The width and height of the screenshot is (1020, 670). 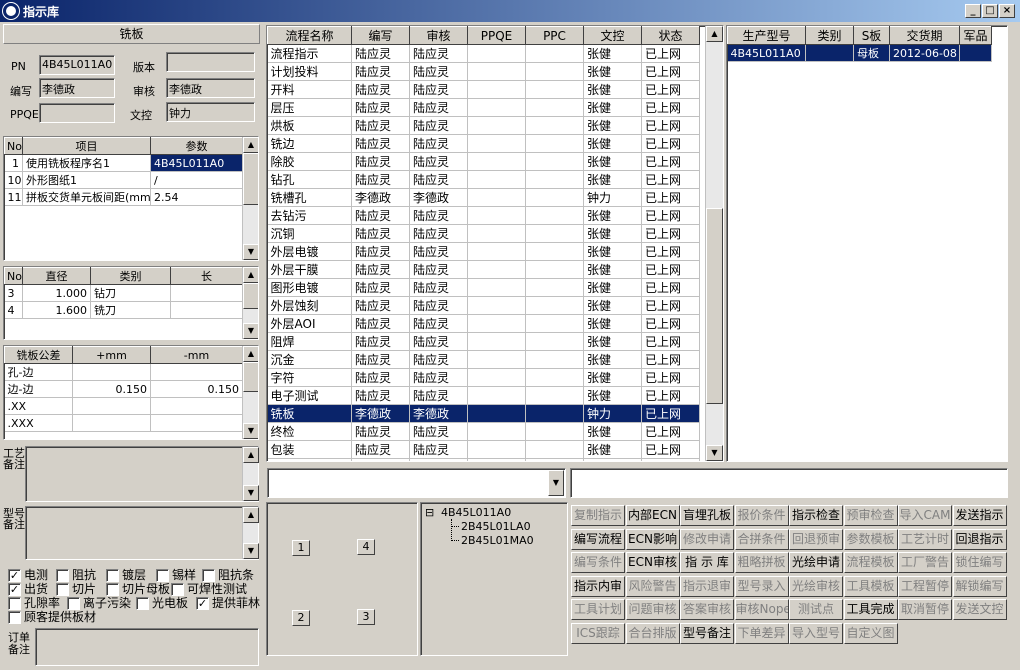 What do you see at coordinates (483, 71) in the screenshot?
I see `flow-row: 计划投料 陆应灵 陆应灵 张健 已上网` at bounding box center [483, 71].